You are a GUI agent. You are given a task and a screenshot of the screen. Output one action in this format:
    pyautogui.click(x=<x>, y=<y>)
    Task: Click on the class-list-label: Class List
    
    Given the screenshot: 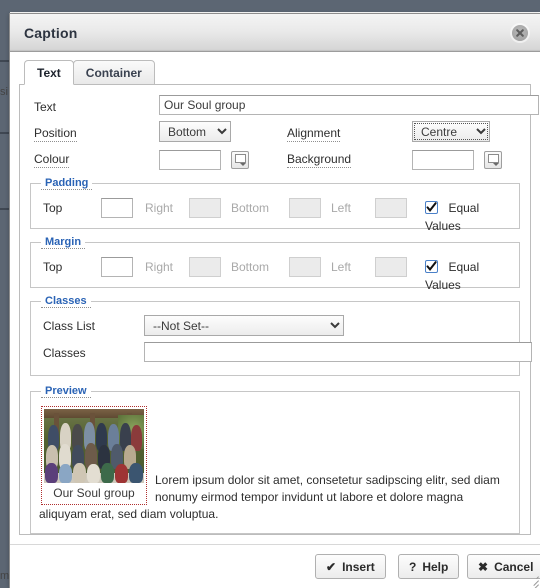 What is the action you would take?
    pyautogui.click(x=69, y=326)
    